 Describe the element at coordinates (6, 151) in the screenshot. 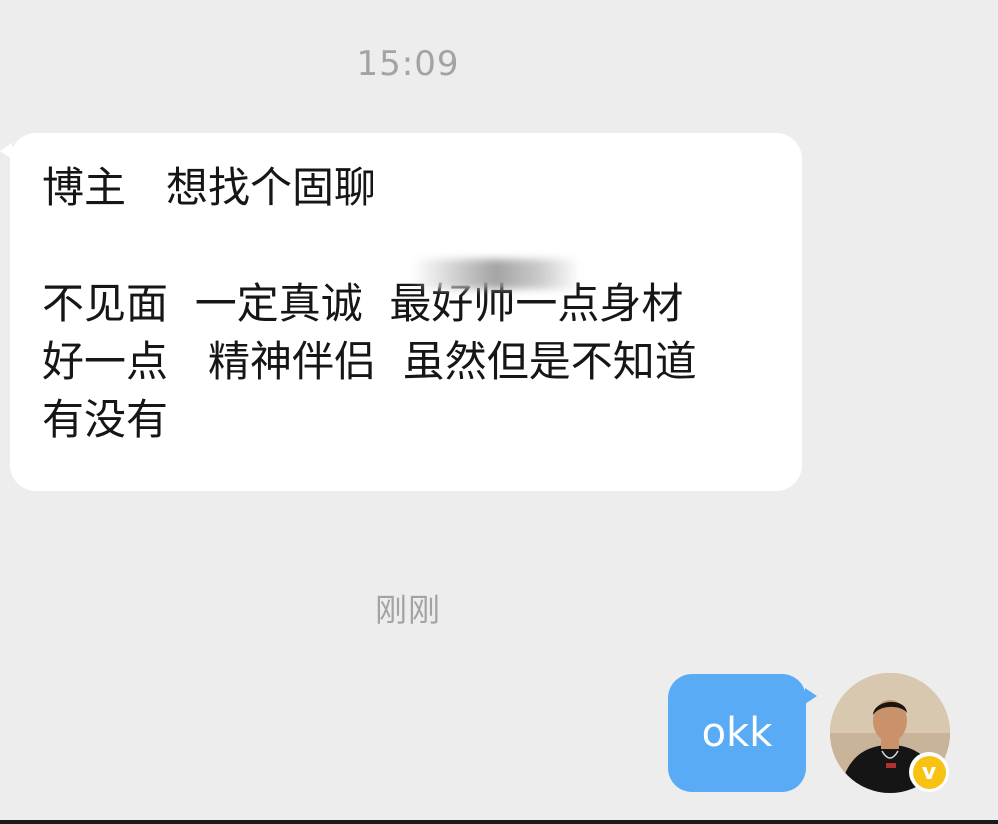

I see `incoming-bubble-tail` at that location.